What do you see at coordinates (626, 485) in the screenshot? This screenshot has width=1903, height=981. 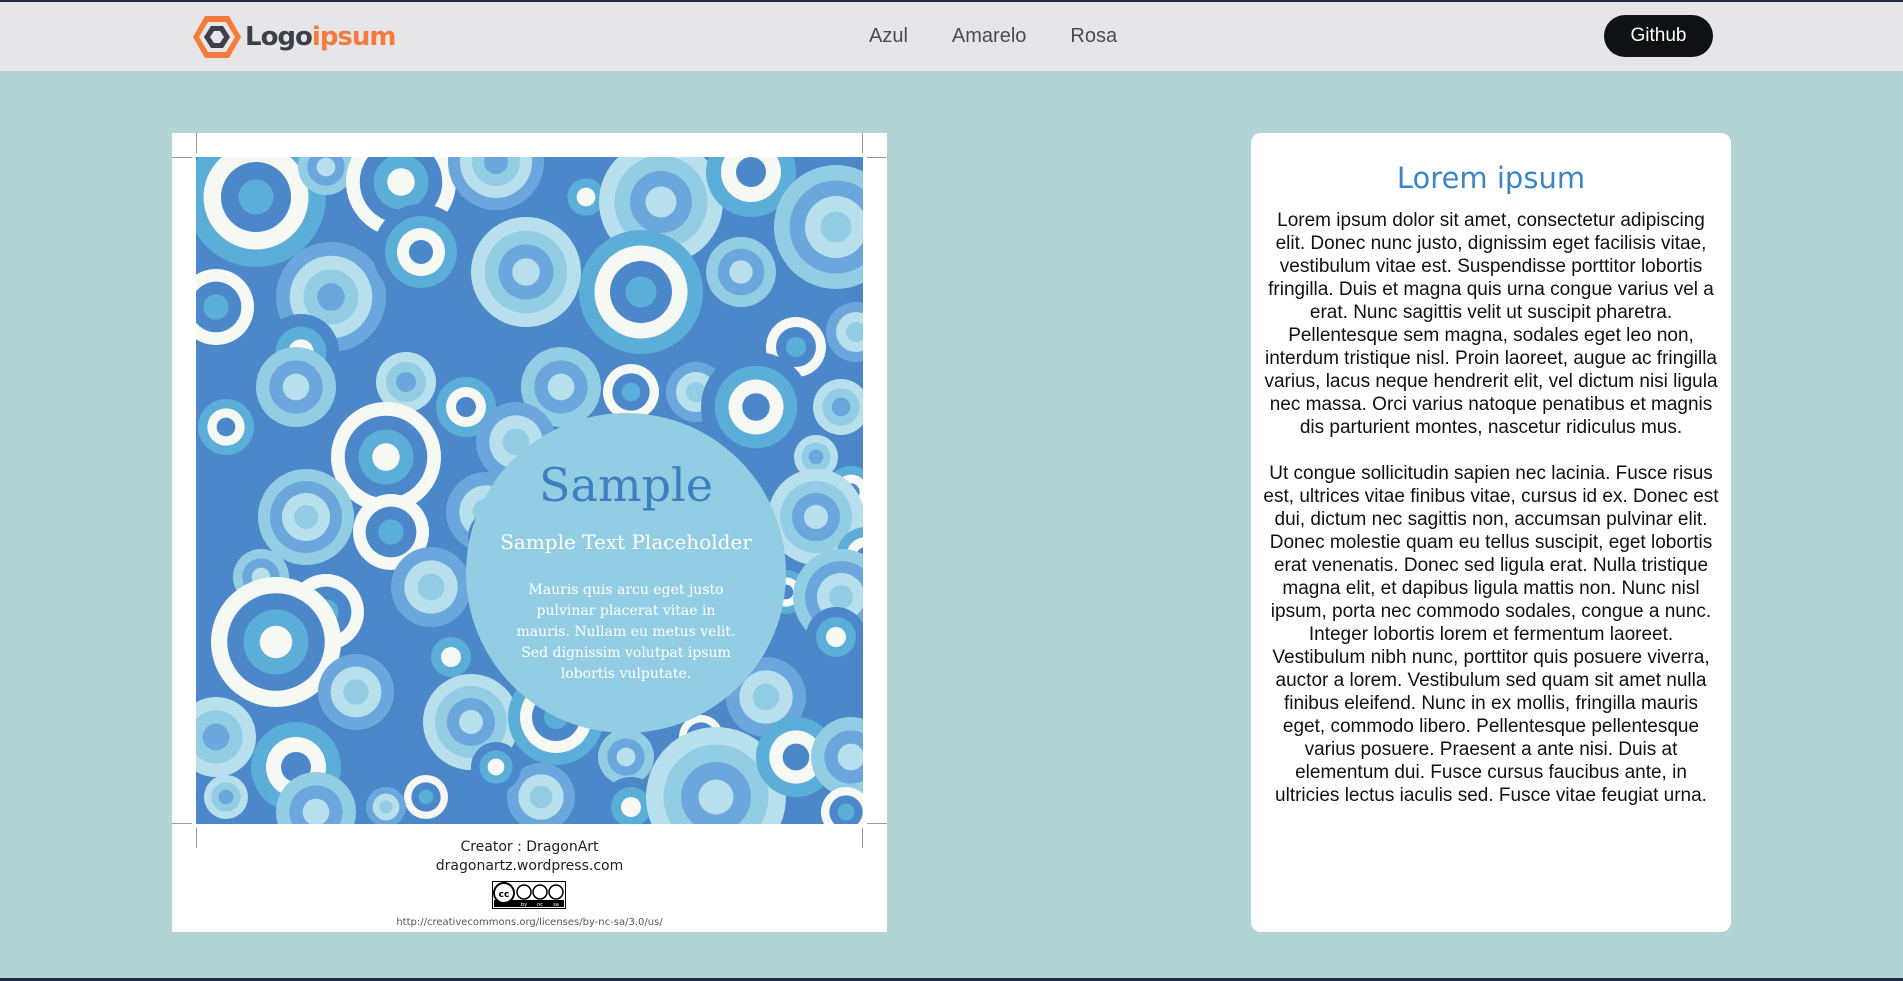 I see `poster-title: Sample` at bounding box center [626, 485].